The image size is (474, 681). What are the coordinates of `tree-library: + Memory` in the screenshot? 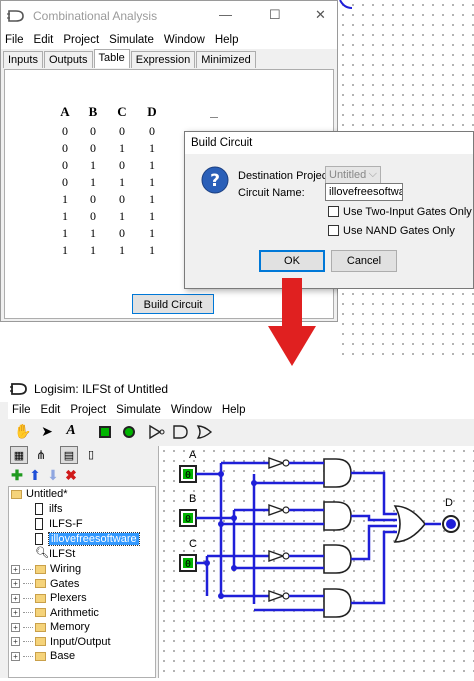 It's located at (50, 627).